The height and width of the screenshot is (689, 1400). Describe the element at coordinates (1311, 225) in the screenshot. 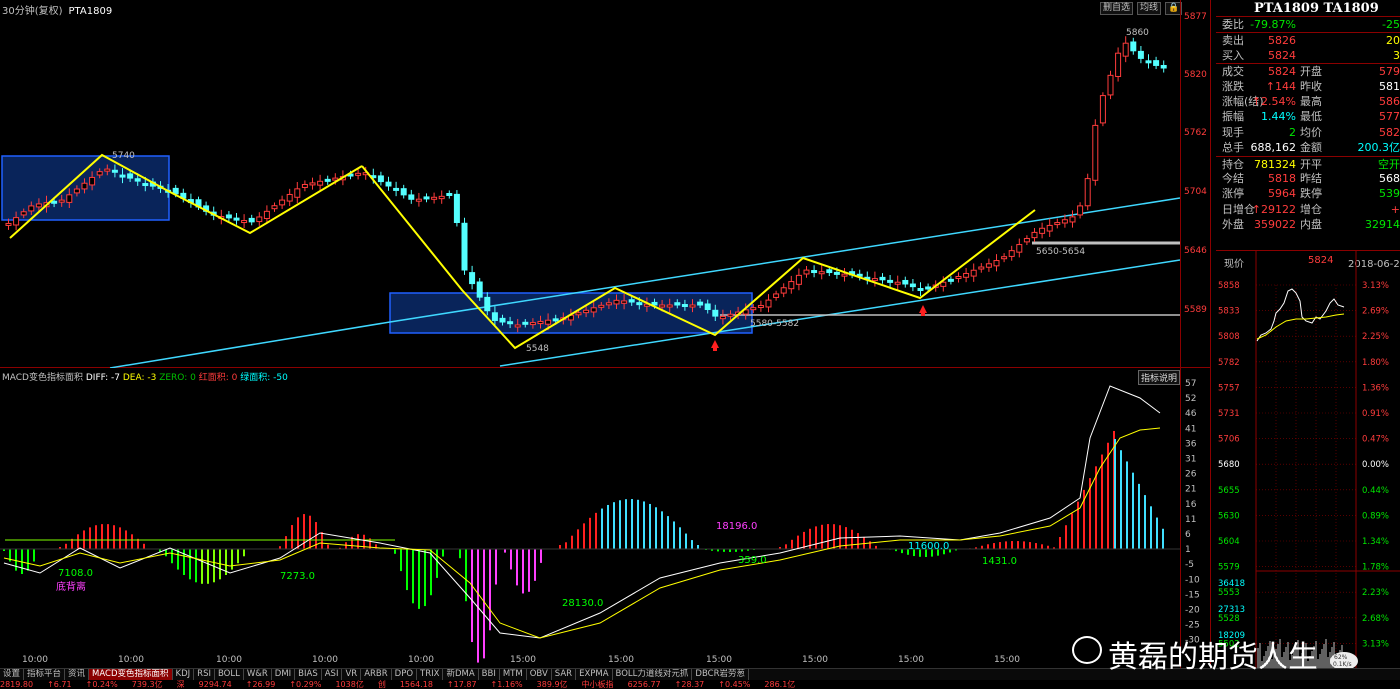

I see `quote-label-2: 内盘` at that location.